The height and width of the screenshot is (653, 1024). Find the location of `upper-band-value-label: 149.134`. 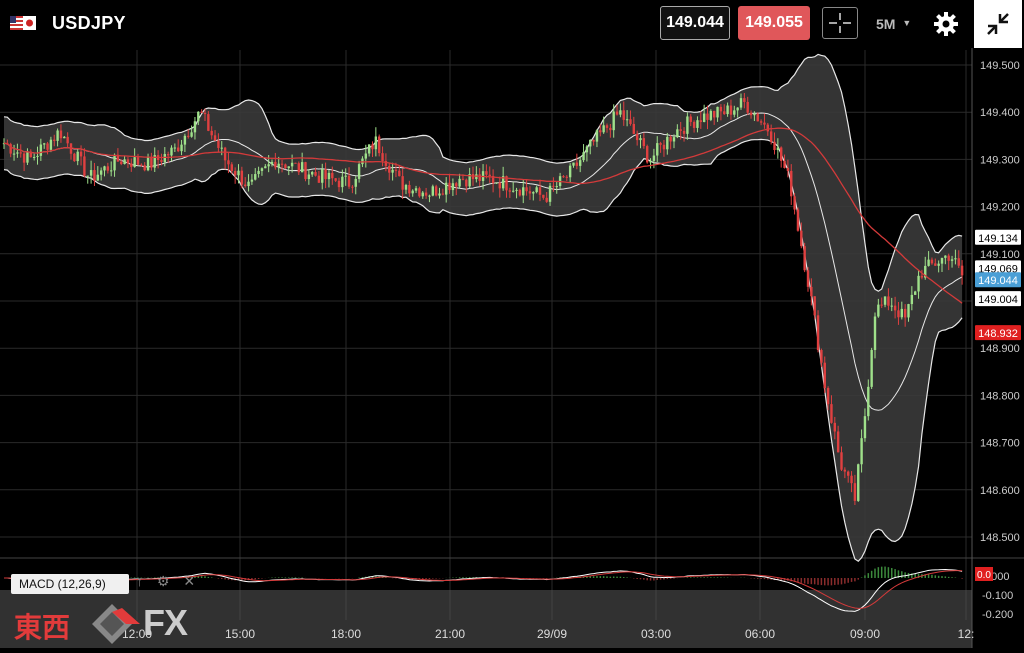

upper-band-value-label: 149.134 is located at coordinates (998, 239).